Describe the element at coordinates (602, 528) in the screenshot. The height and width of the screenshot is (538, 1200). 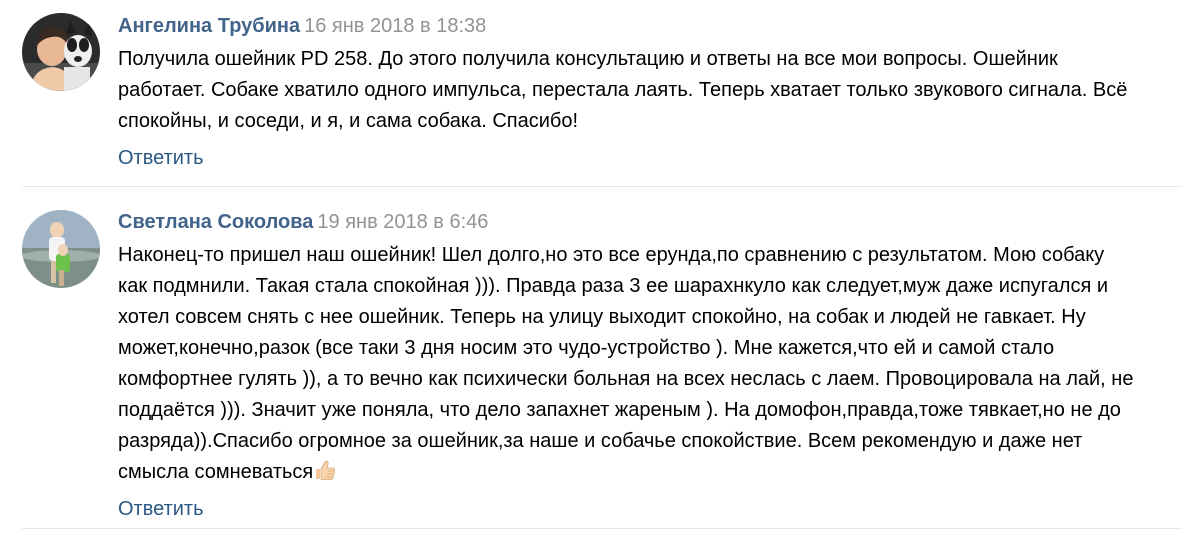
I see `divider` at that location.